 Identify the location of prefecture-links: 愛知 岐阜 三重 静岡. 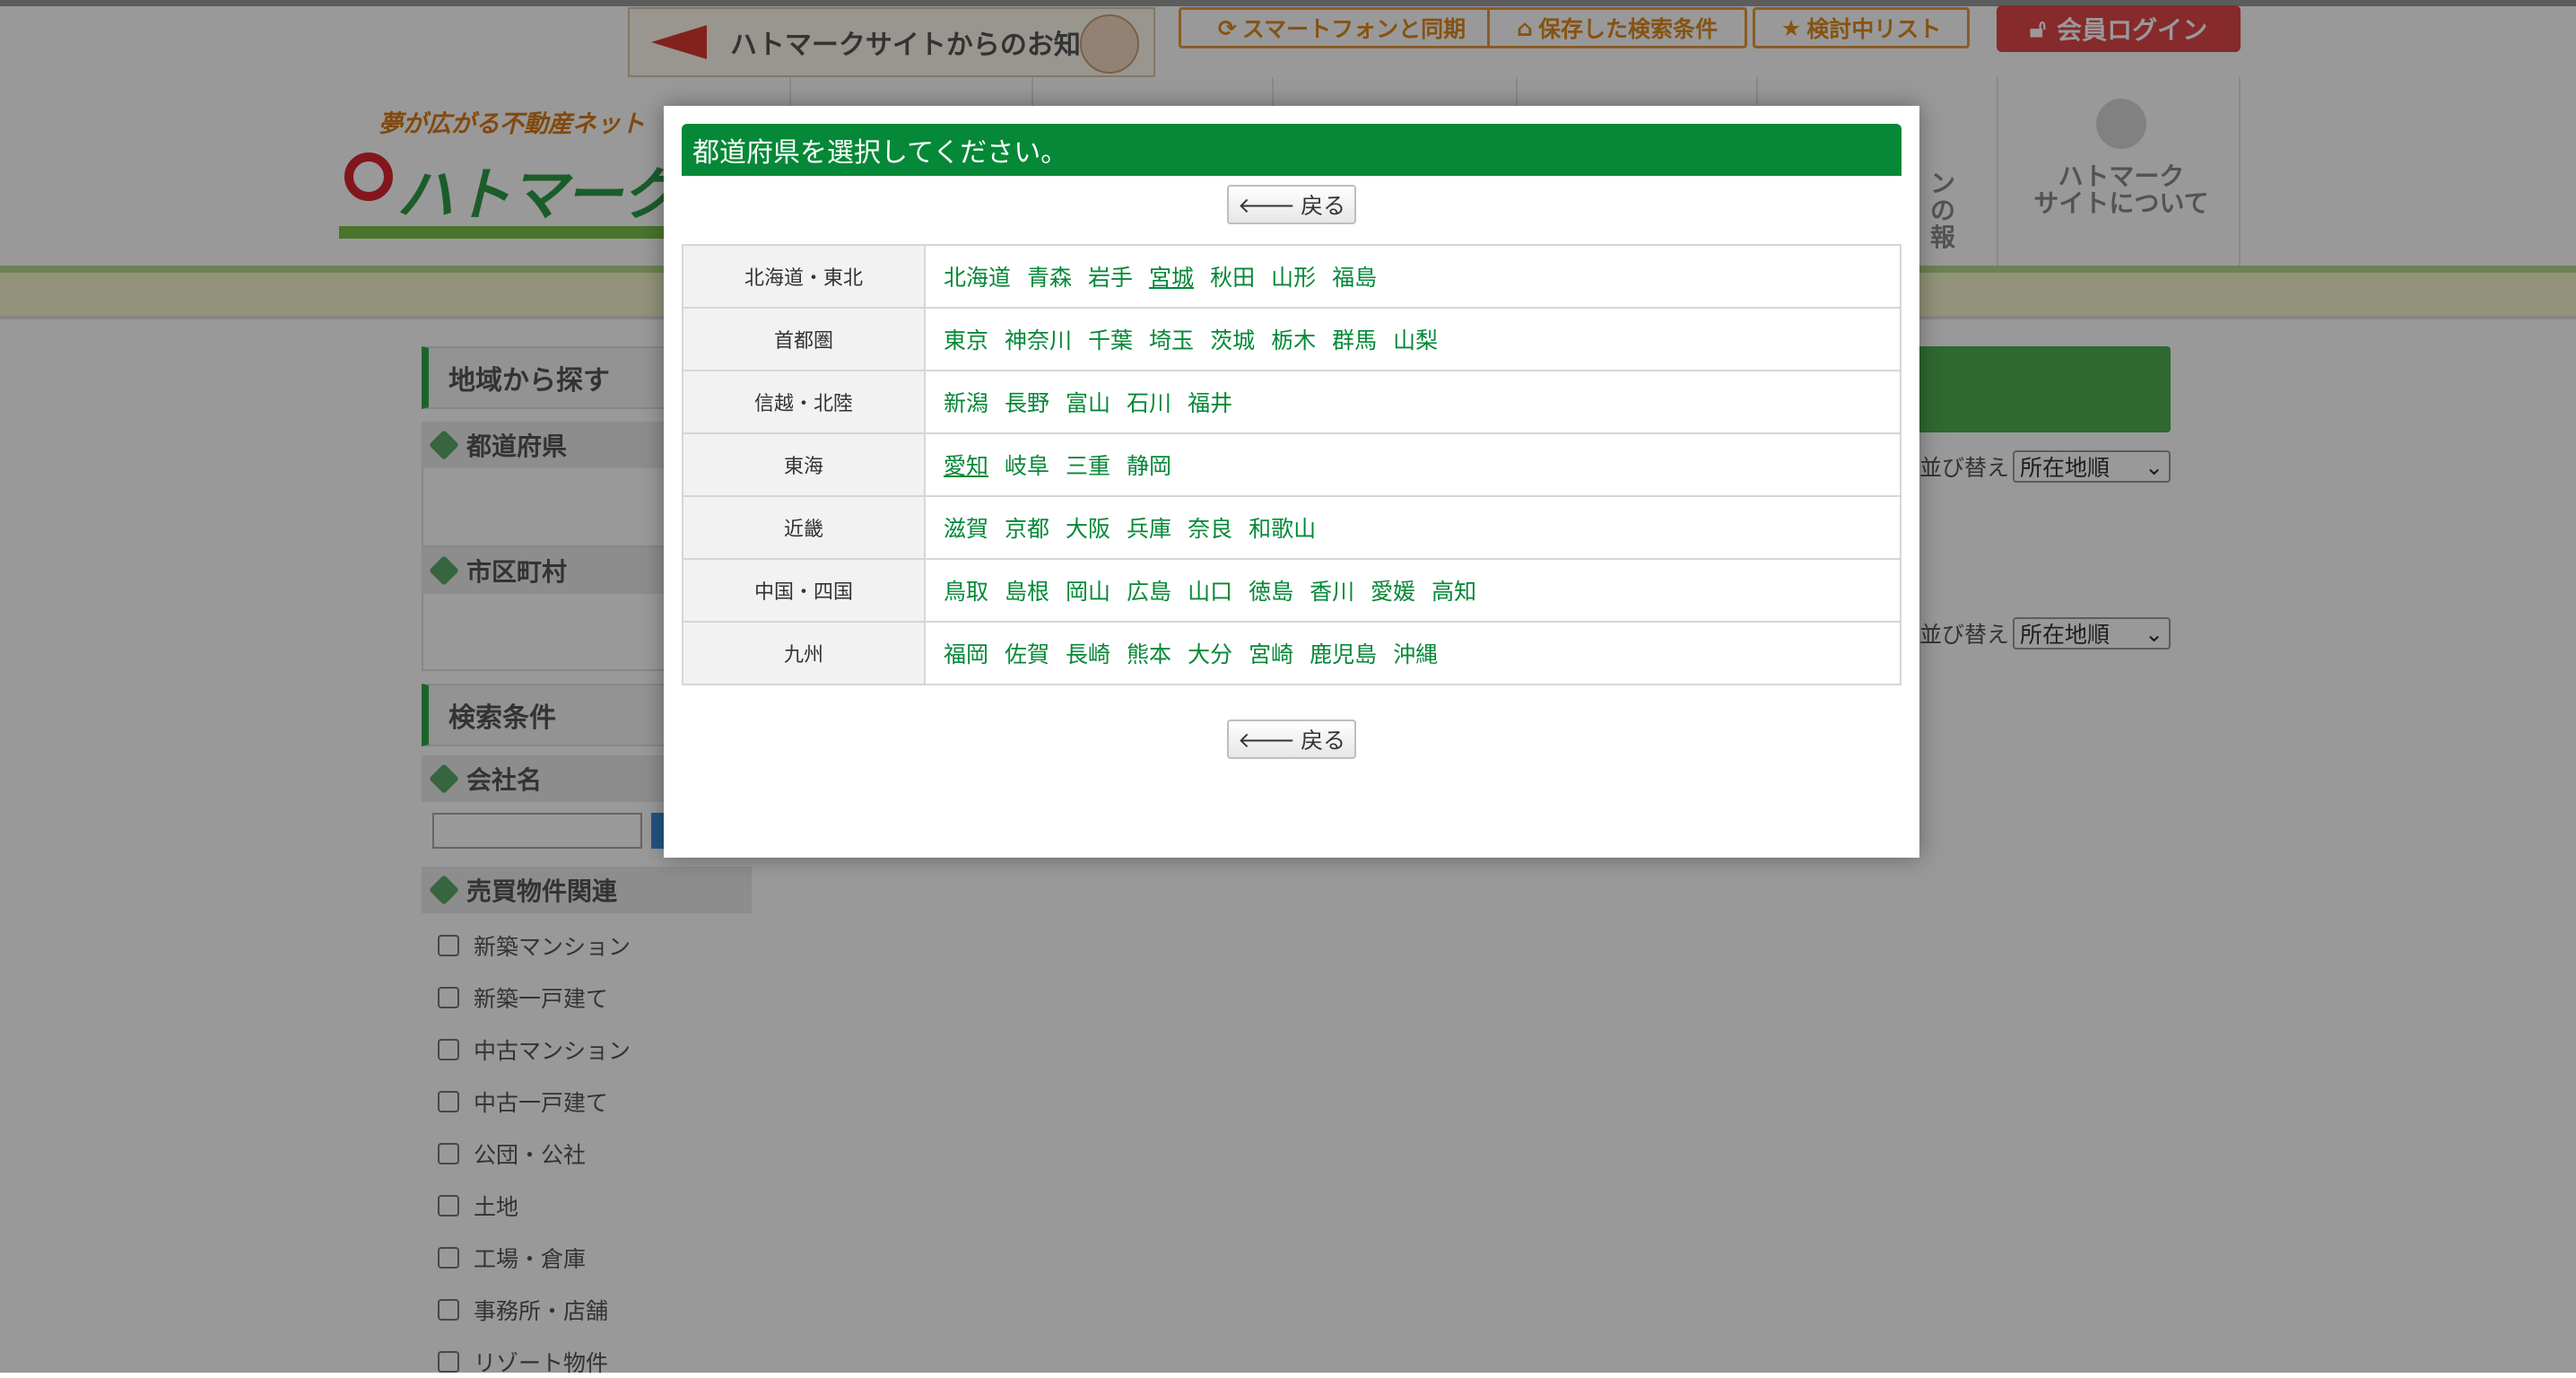
(1413, 464).